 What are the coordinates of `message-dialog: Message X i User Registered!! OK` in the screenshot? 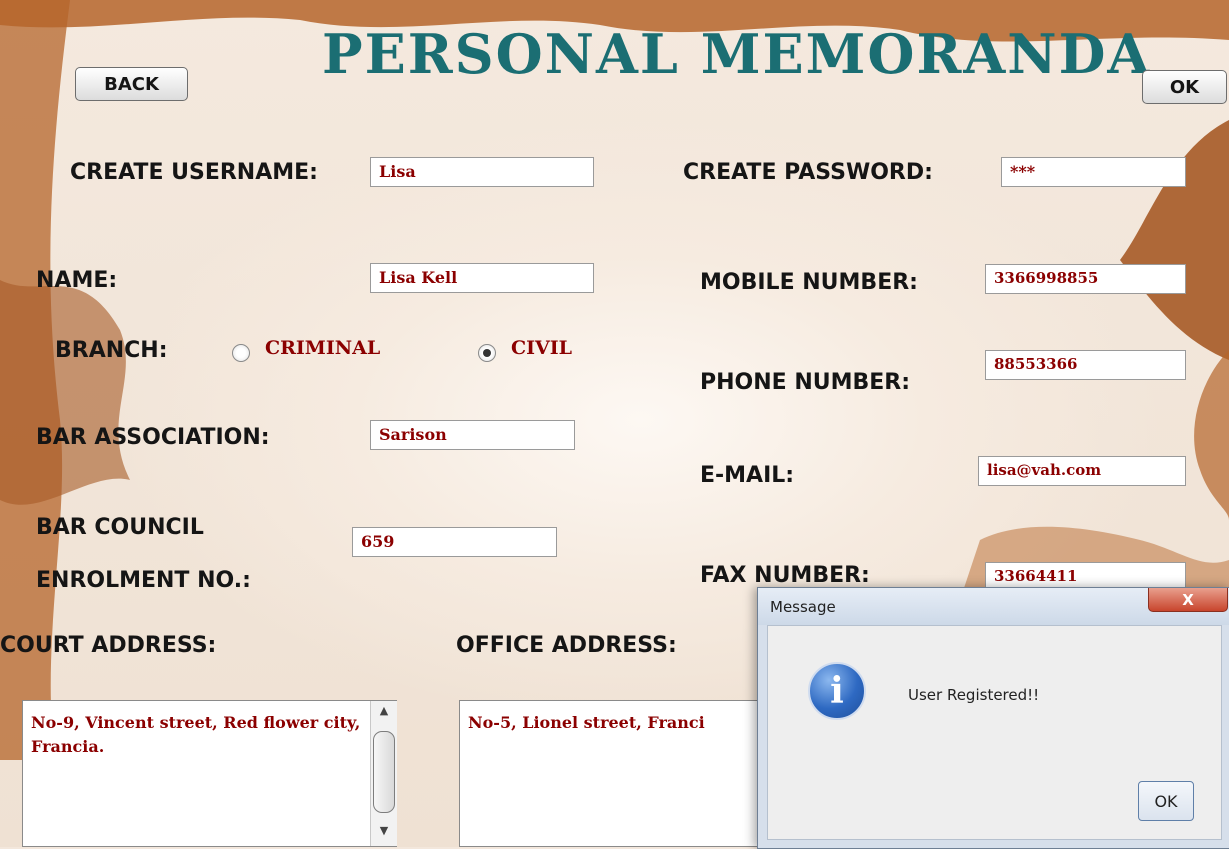 It's located at (993, 718).